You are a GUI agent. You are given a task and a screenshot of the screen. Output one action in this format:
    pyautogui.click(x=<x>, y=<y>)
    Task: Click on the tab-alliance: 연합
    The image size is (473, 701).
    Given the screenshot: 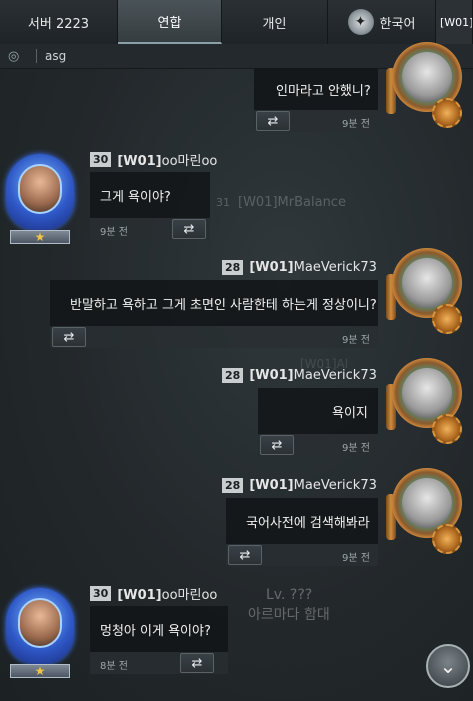 What is the action you would take?
    pyautogui.click(x=170, y=22)
    